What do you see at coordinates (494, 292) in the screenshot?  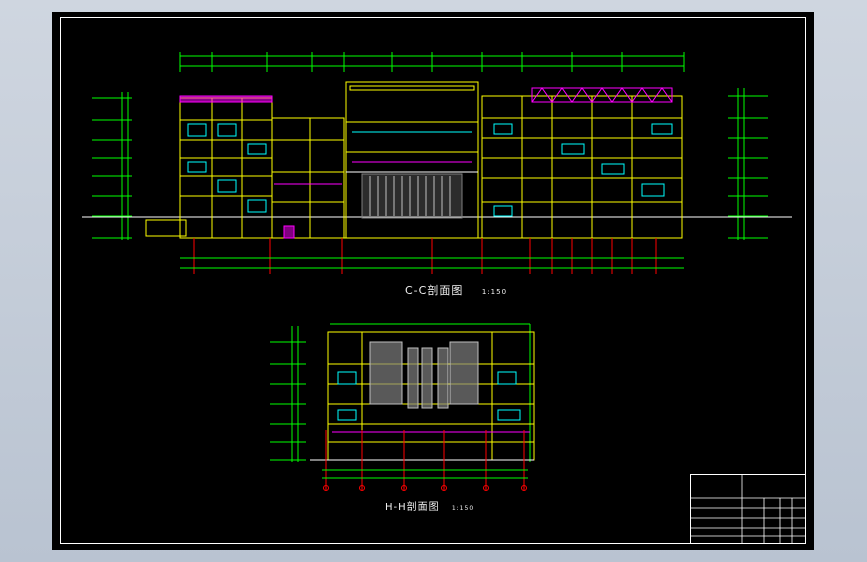 I see `section-c-scale: 1:150` at bounding box center [494, 292].